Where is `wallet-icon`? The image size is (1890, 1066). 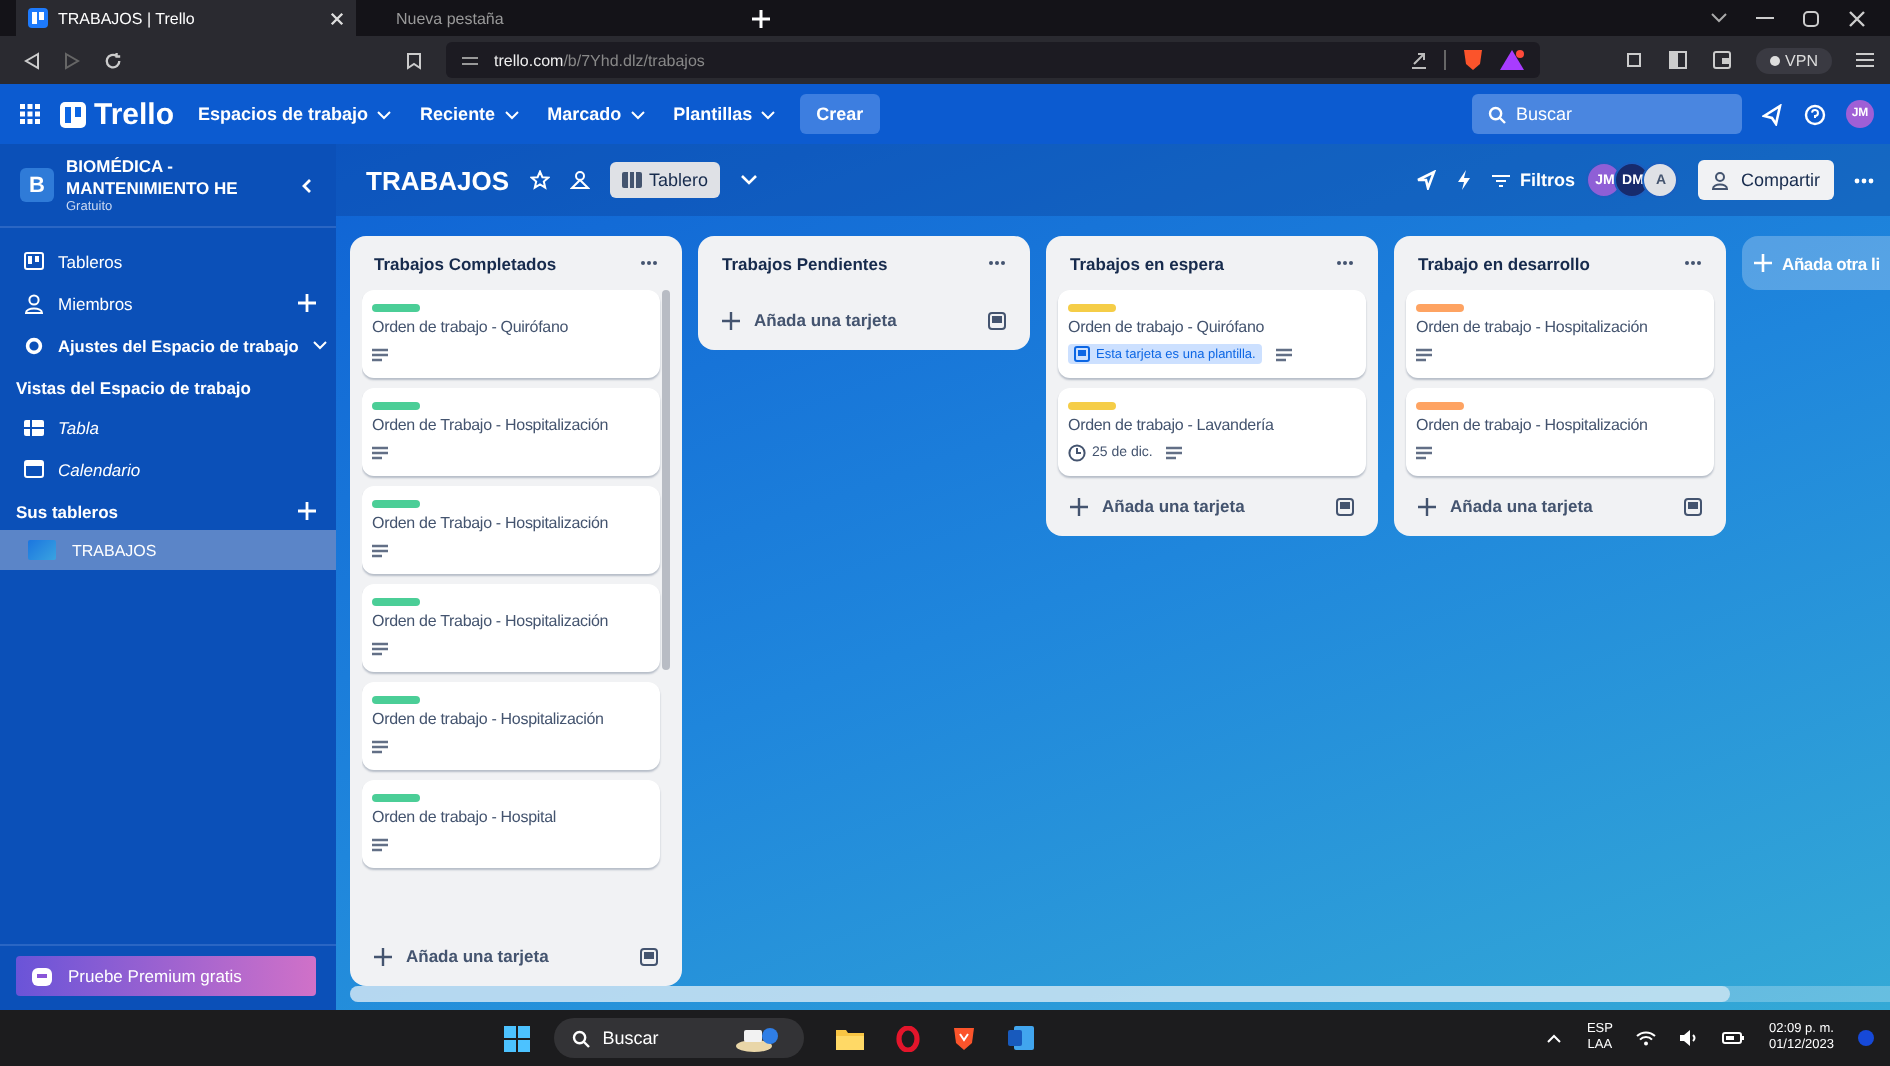 wallet-icon is located at coordinates (1721, 60).